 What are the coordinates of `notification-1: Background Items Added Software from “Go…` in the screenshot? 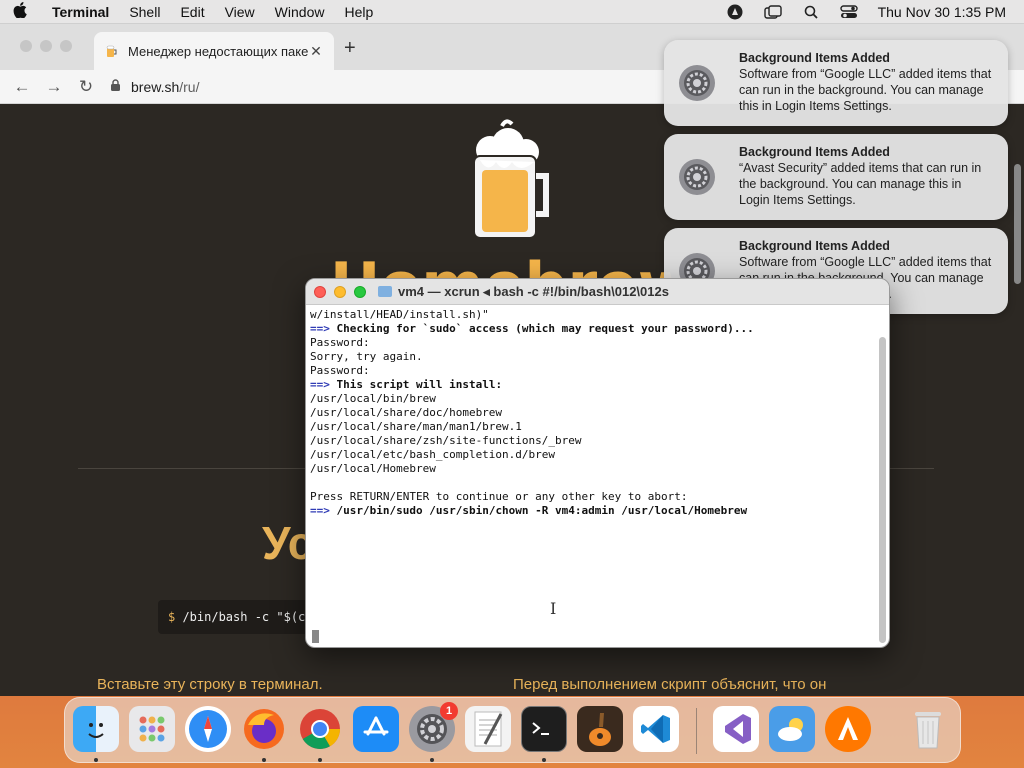 It's located at (836, 83).